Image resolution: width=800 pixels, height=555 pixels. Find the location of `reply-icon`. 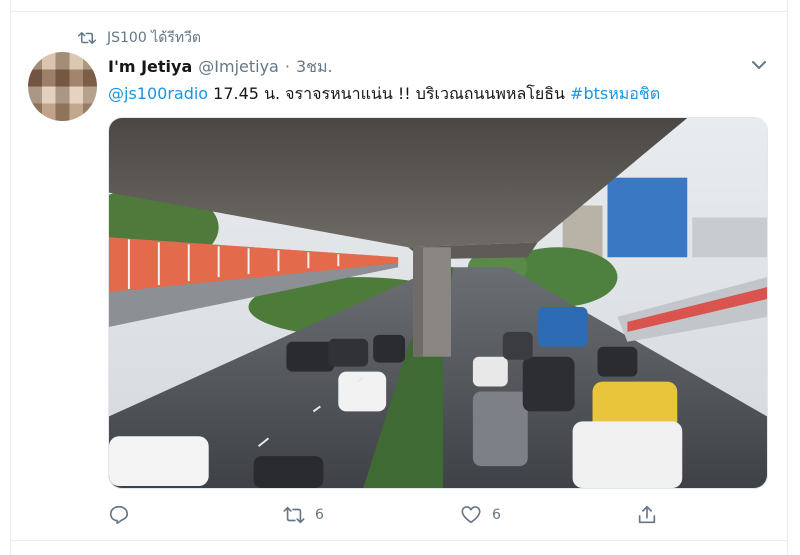

reply-icon is located at coordinates (119, 515).